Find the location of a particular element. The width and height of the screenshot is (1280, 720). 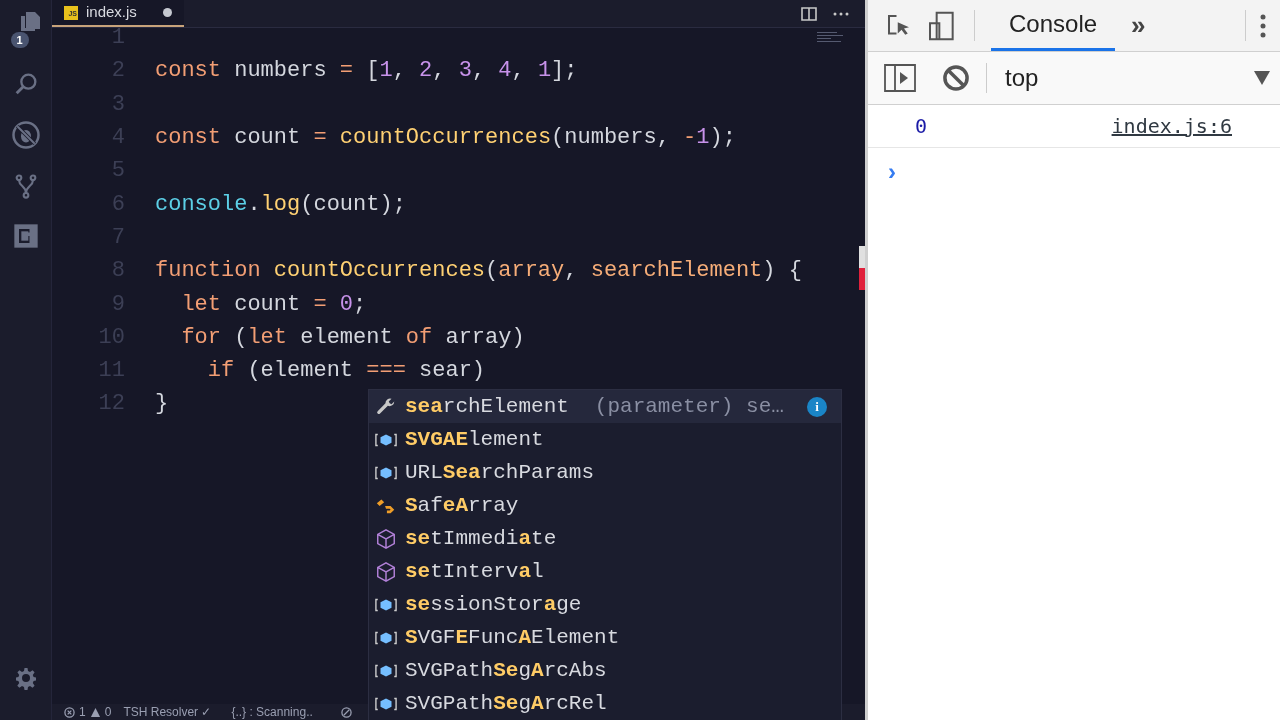

suggestion-item: setInterval is located at coordinates (605, 571).